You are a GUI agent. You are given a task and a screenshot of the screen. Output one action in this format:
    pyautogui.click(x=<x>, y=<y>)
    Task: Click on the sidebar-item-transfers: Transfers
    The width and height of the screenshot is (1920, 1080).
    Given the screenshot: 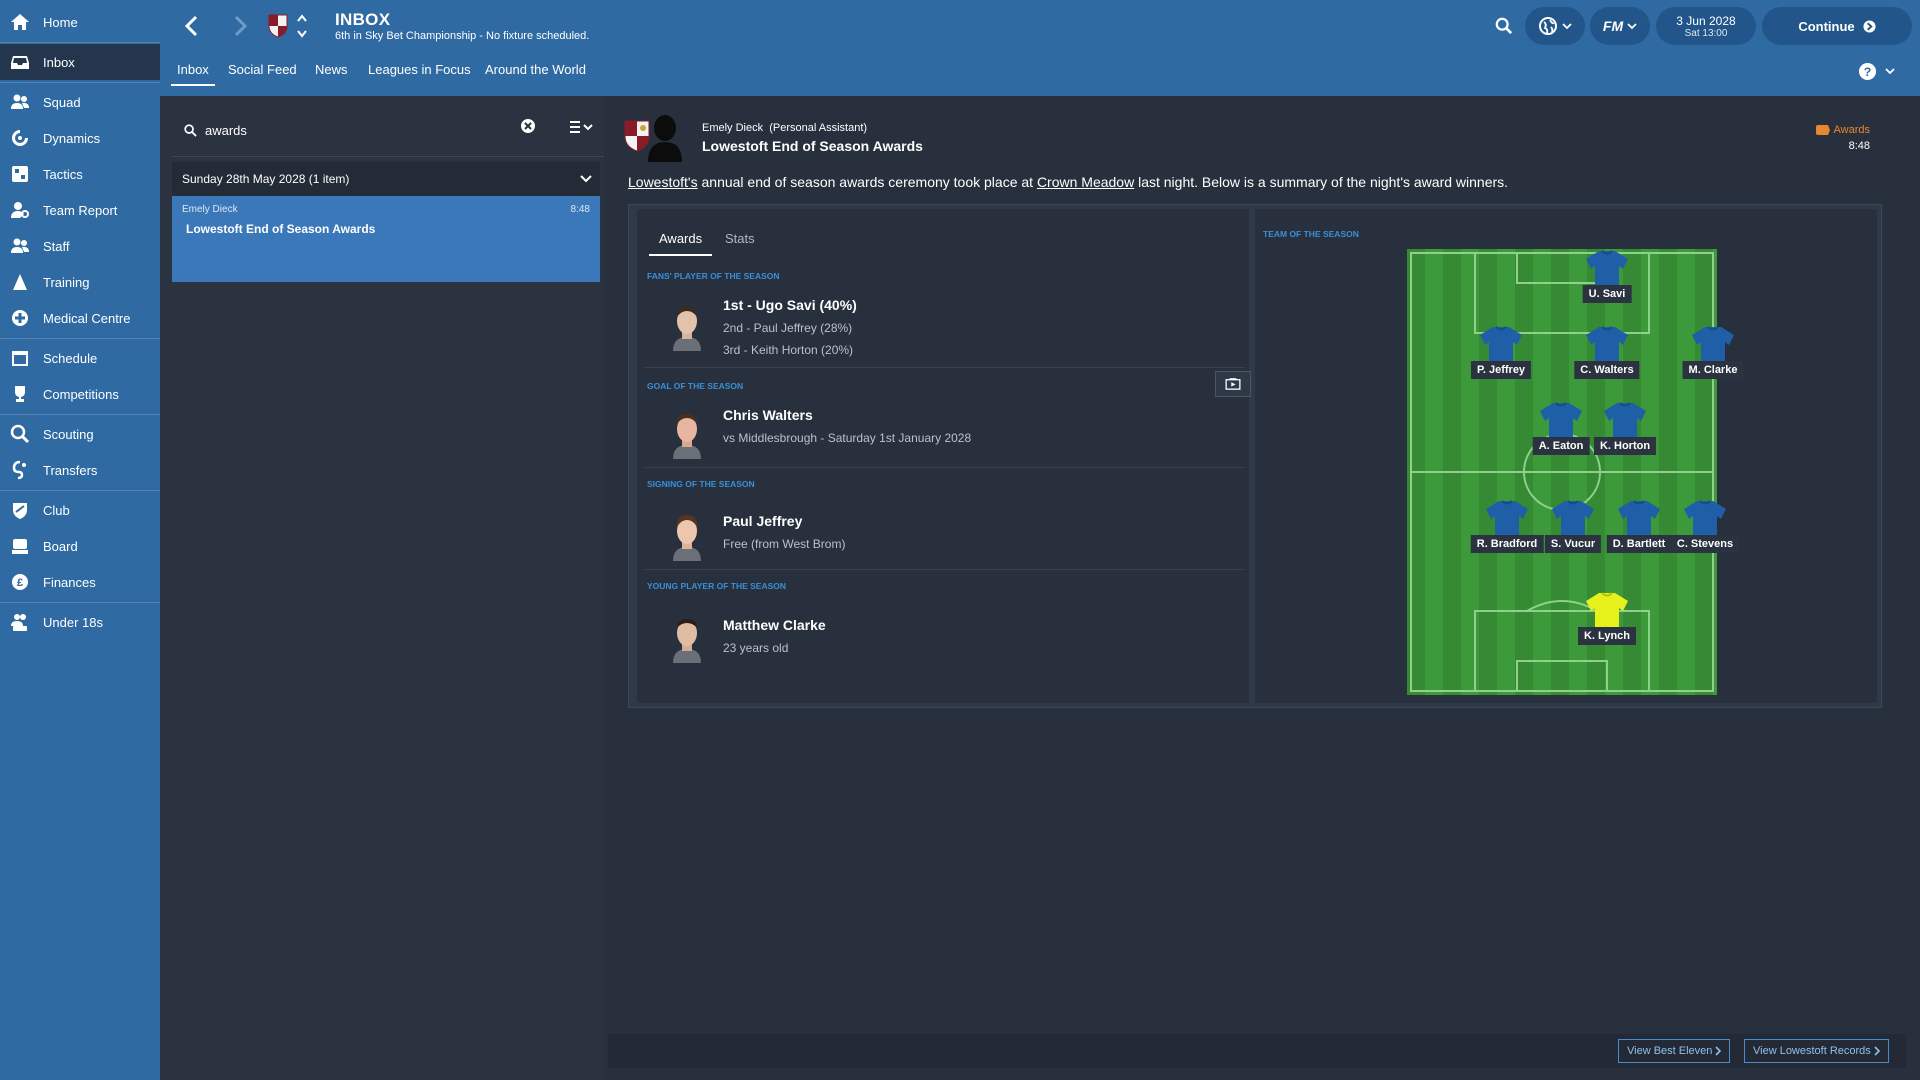 What is the action you would take?
    pyautogui.click(x=80, y=470)
    